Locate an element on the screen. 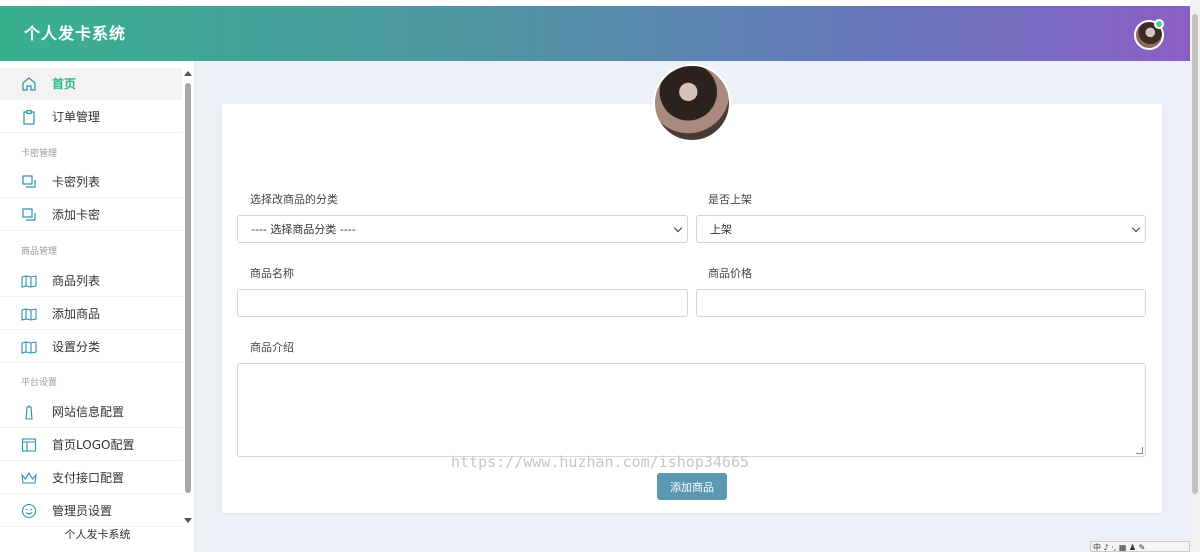  sidebar-item-label: 订单管理 is located at coordinates (76, 117).